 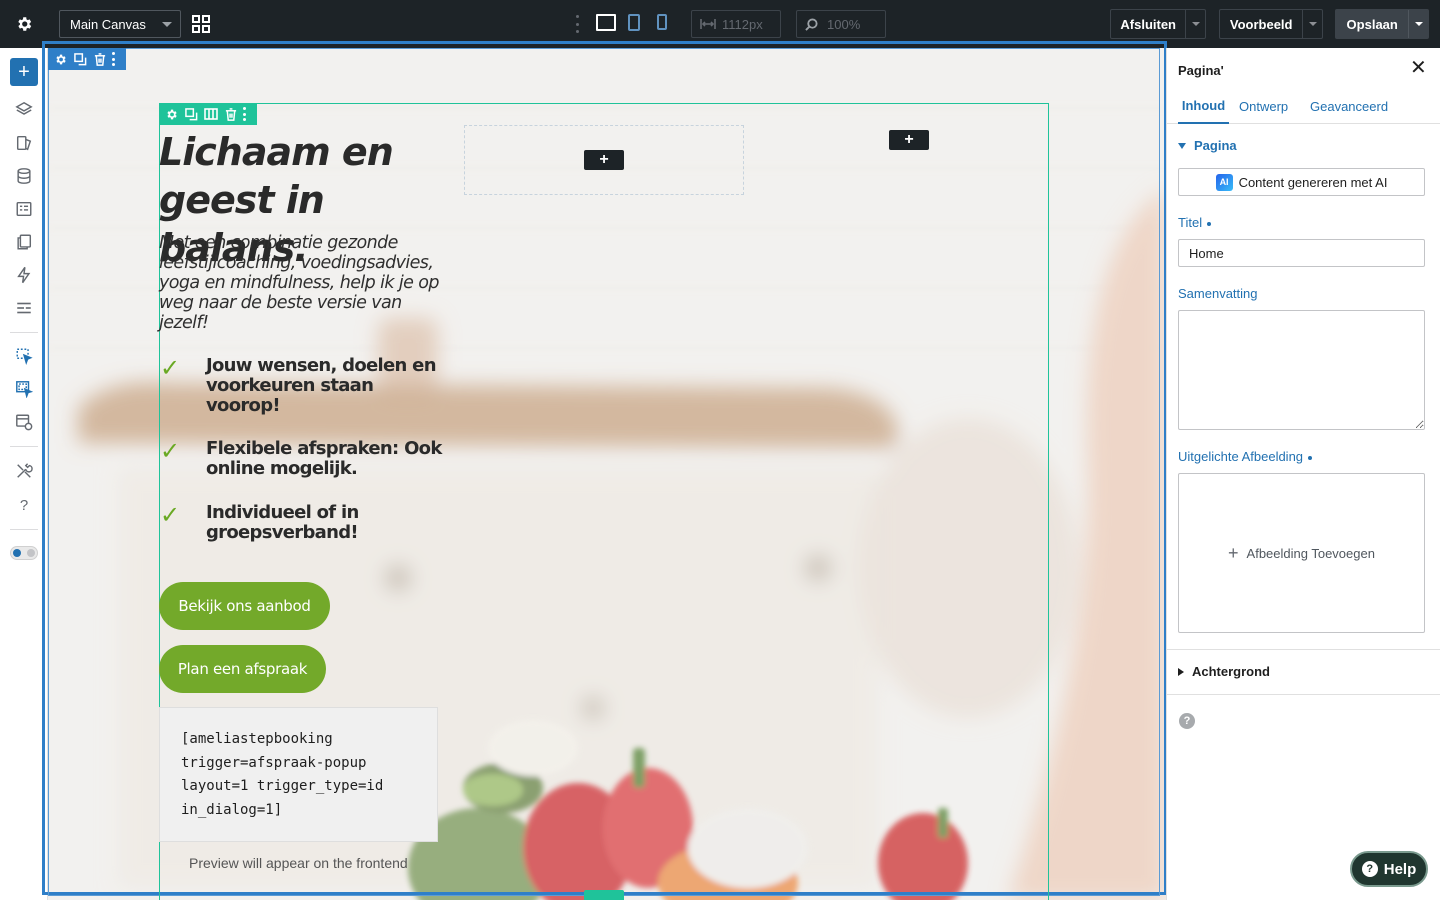 I want to click on database-icon, so click(x=24, y=176).